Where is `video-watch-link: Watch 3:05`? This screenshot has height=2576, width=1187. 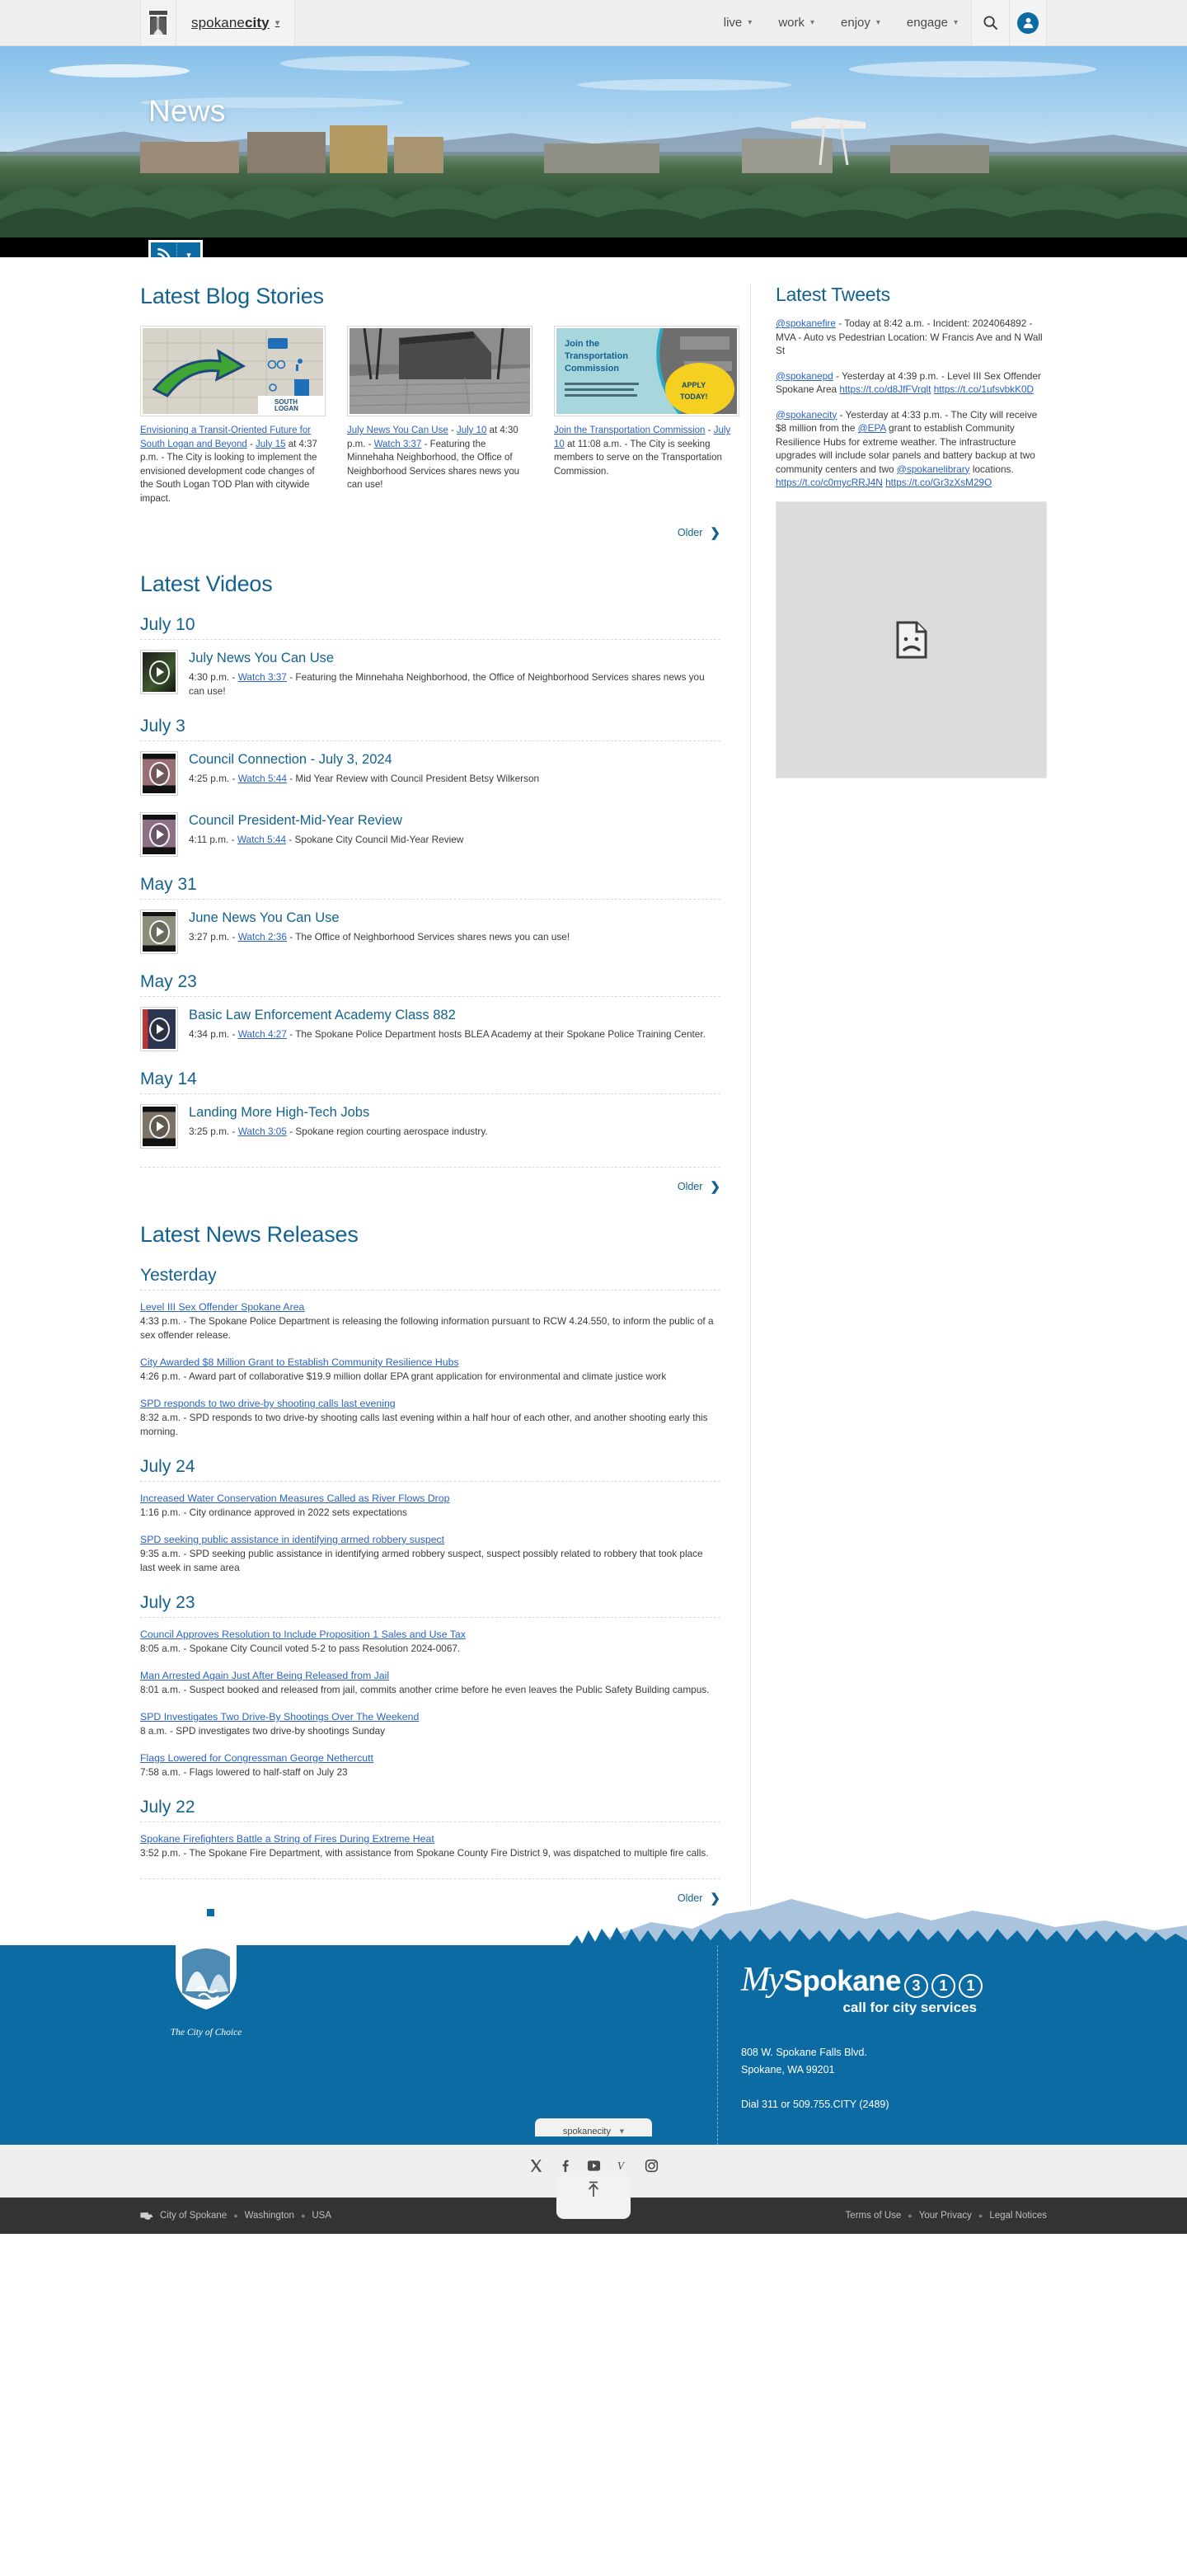
video-watch-link: Watch 3:05 is located at coordinates (262, 1131).